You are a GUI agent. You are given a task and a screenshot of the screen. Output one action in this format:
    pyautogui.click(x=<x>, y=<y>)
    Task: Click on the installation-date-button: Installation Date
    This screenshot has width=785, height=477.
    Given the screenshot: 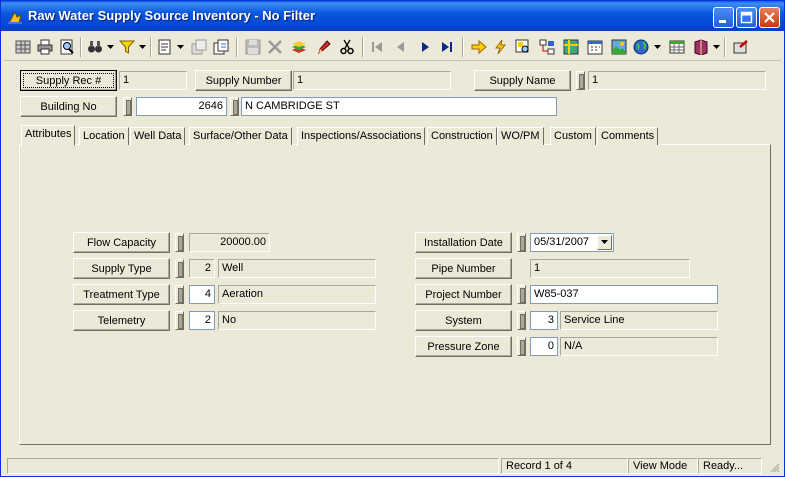 What is the action you would take?
    pyautogui.click(x=463, y=242)
    